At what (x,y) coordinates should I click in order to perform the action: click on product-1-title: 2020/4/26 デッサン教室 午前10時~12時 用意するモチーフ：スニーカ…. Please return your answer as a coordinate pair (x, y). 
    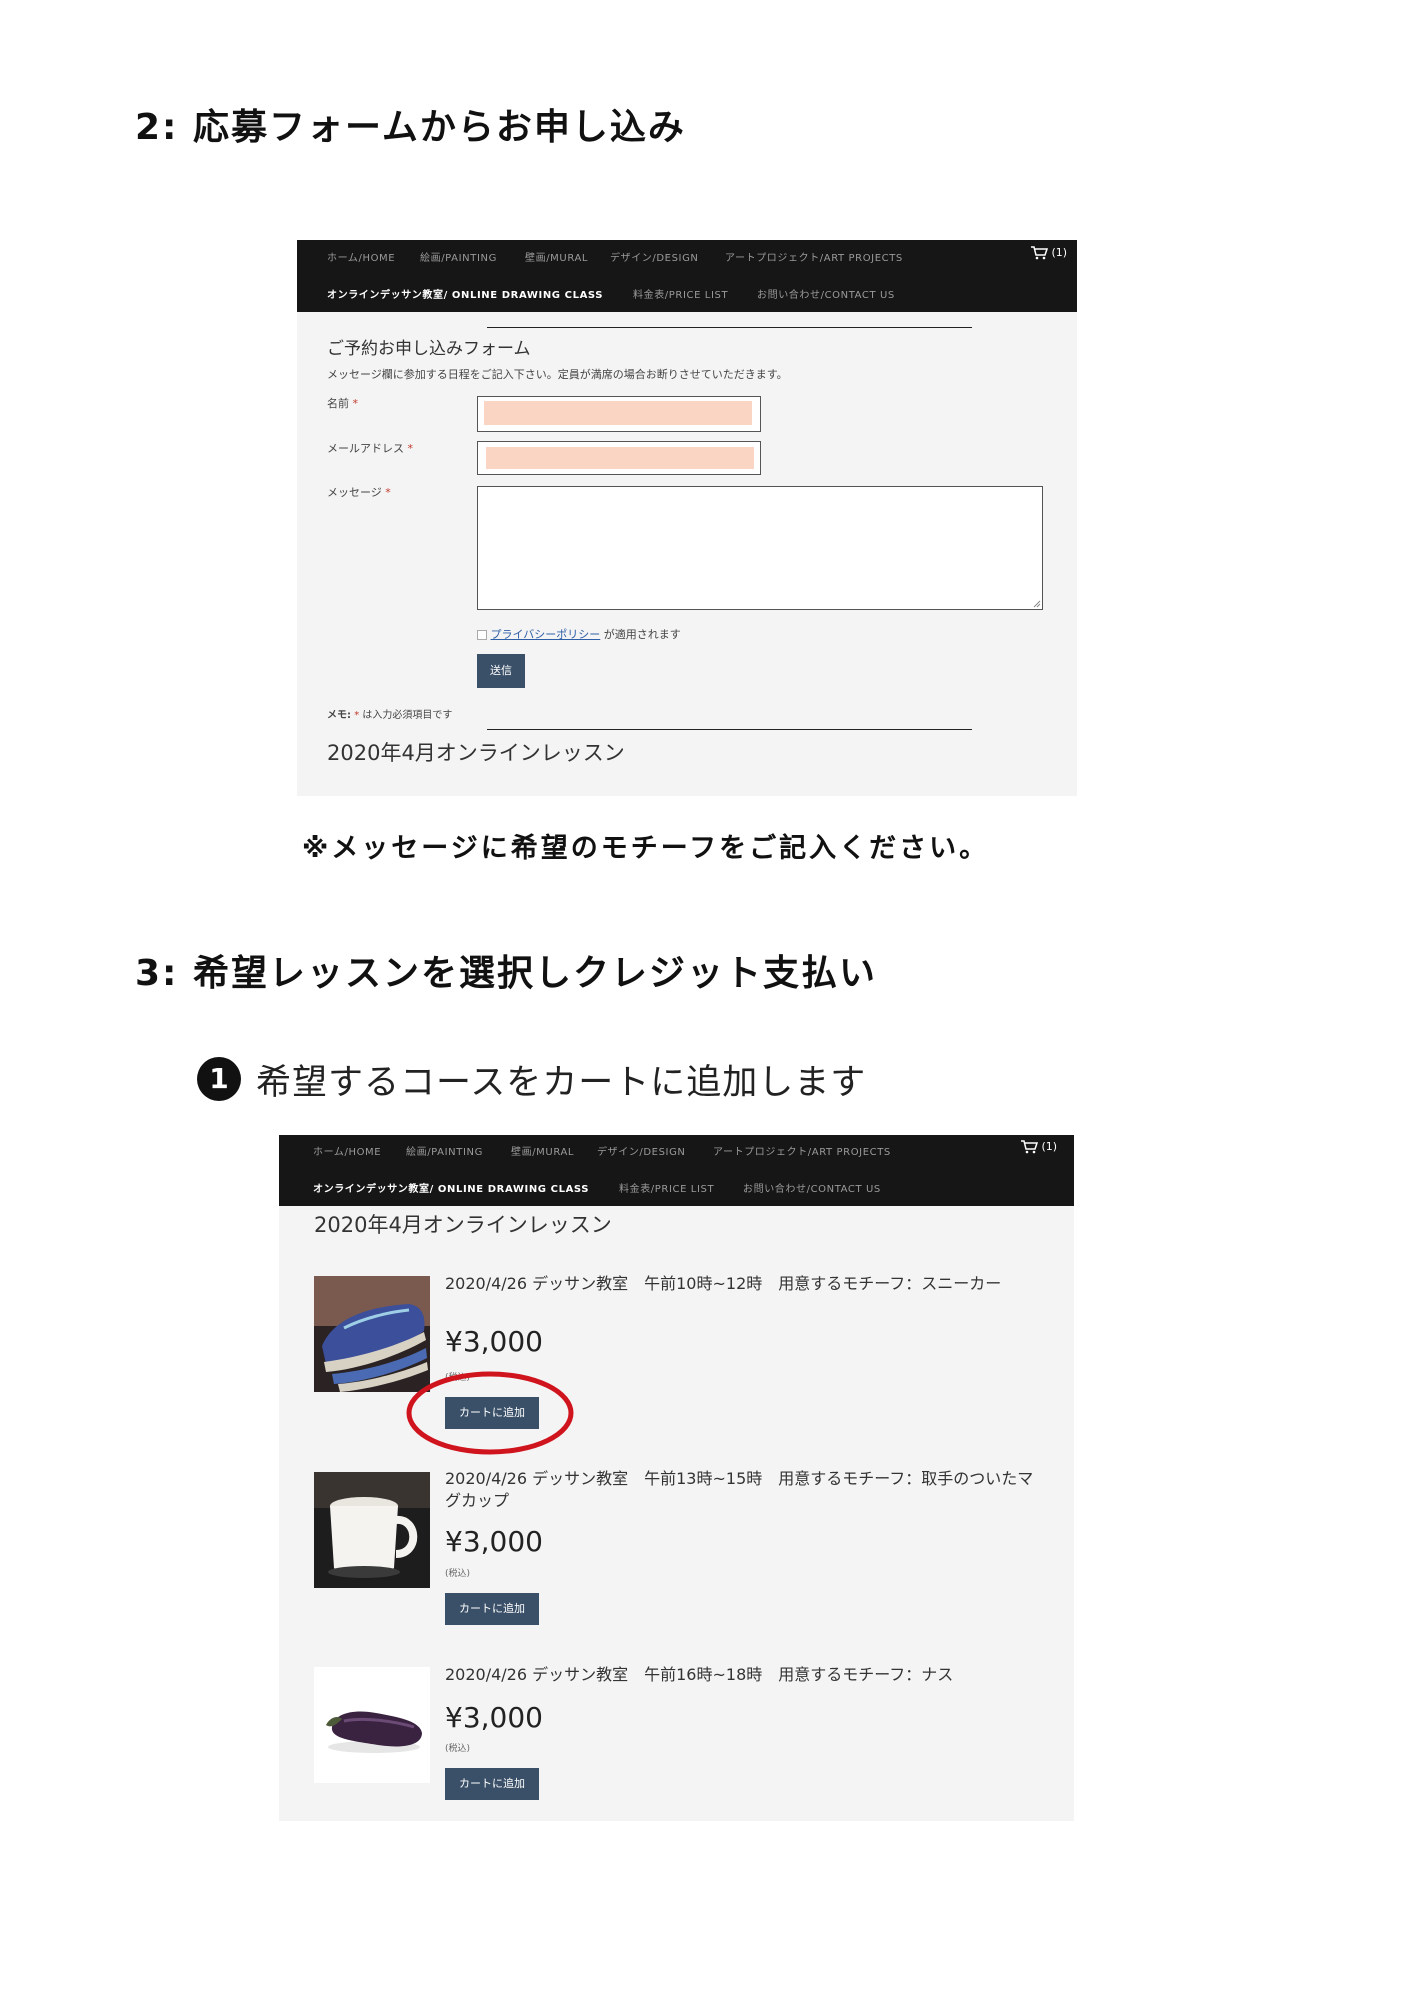
    Looking at the image, I should click on (740, 1284).